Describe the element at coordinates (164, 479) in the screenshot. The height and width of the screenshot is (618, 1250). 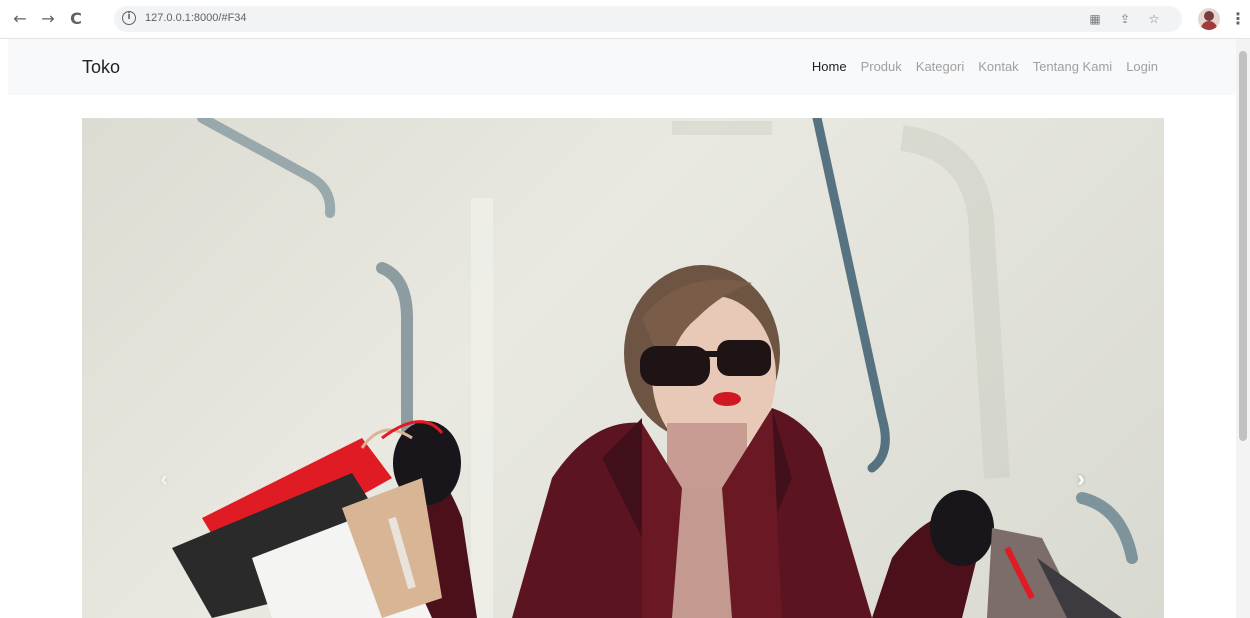
I see `carousel-prev-button: ‹` at that location.